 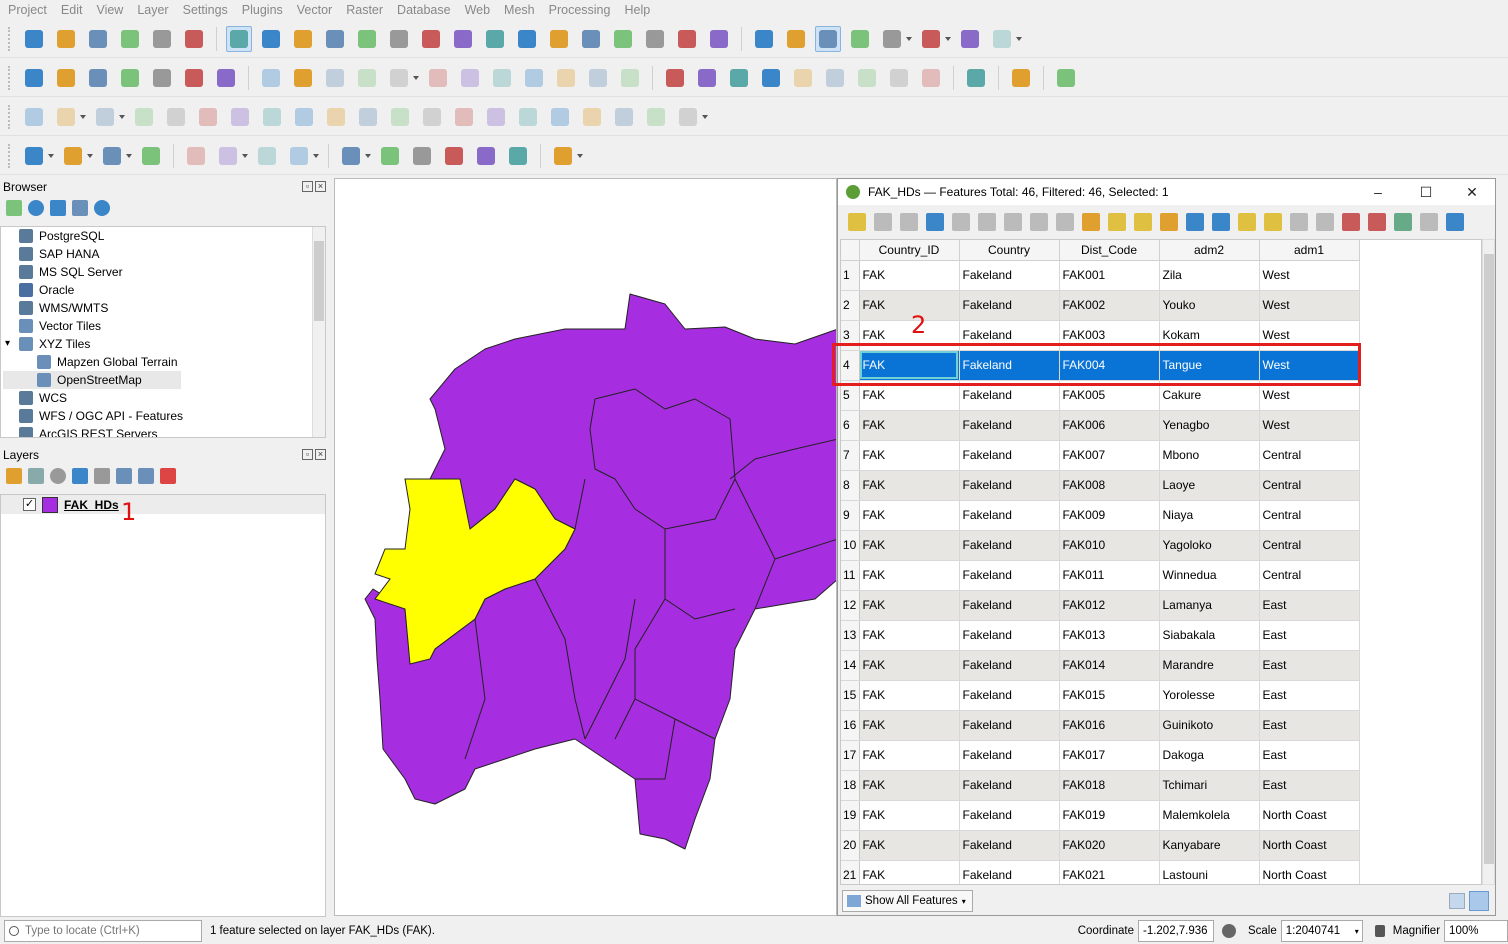 What do you see at coordinates (850, 250) in the screenshot?
I see `table-corner` at bounding box center [850, 250].